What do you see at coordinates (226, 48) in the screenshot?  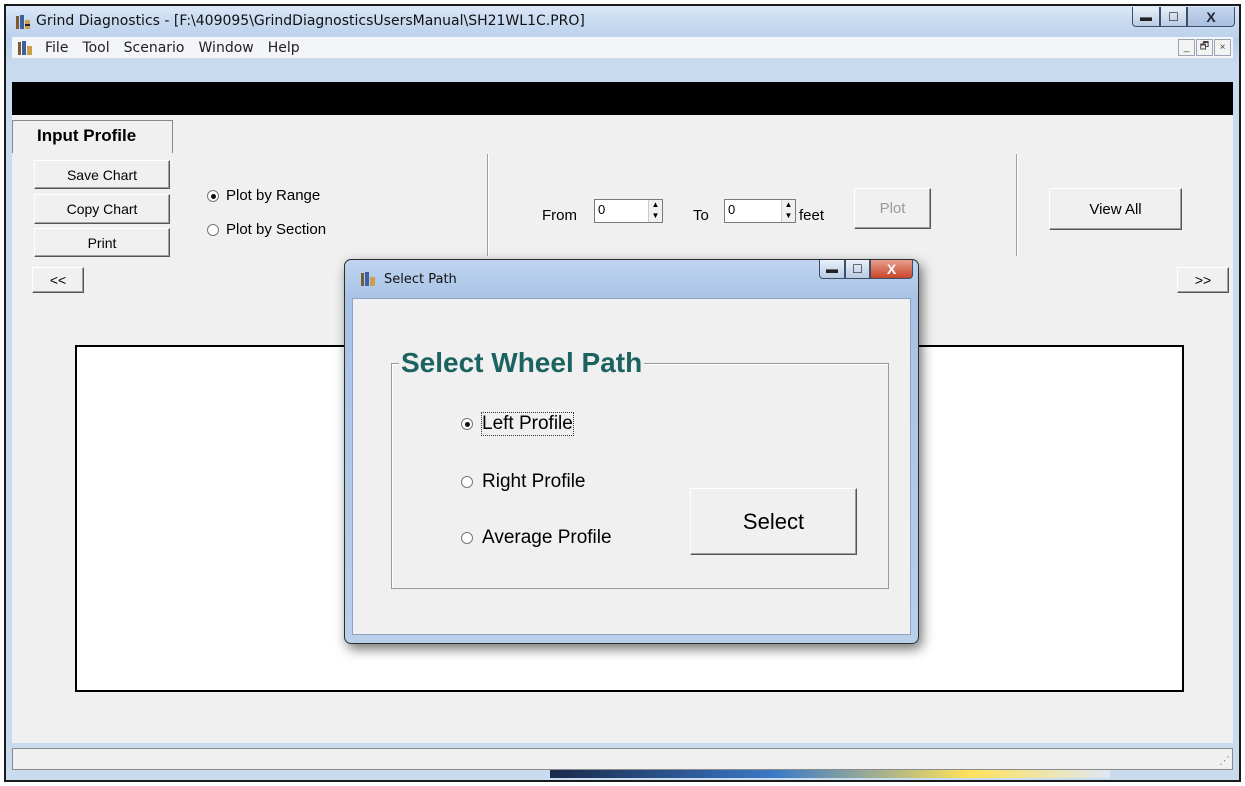 I see `menu-window: Window` at bounding box center [226, 48].